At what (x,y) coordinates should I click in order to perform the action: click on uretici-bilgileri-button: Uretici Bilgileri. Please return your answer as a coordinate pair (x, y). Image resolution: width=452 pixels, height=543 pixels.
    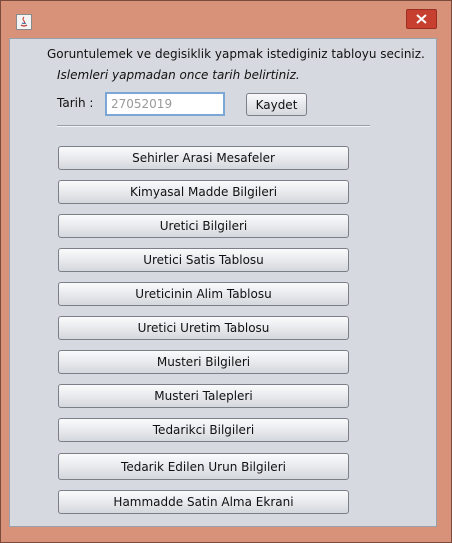
    Looking at the image, I should click on (203, 226).